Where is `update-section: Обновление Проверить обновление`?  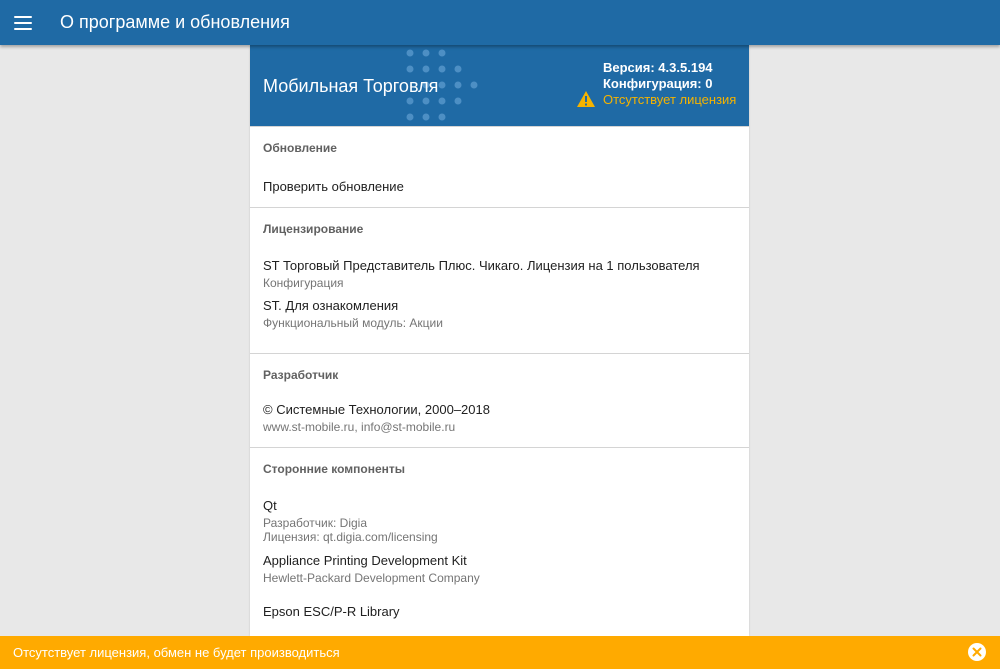 update-section: Обновление Проверить обновление is located at coordinates (499, 166).